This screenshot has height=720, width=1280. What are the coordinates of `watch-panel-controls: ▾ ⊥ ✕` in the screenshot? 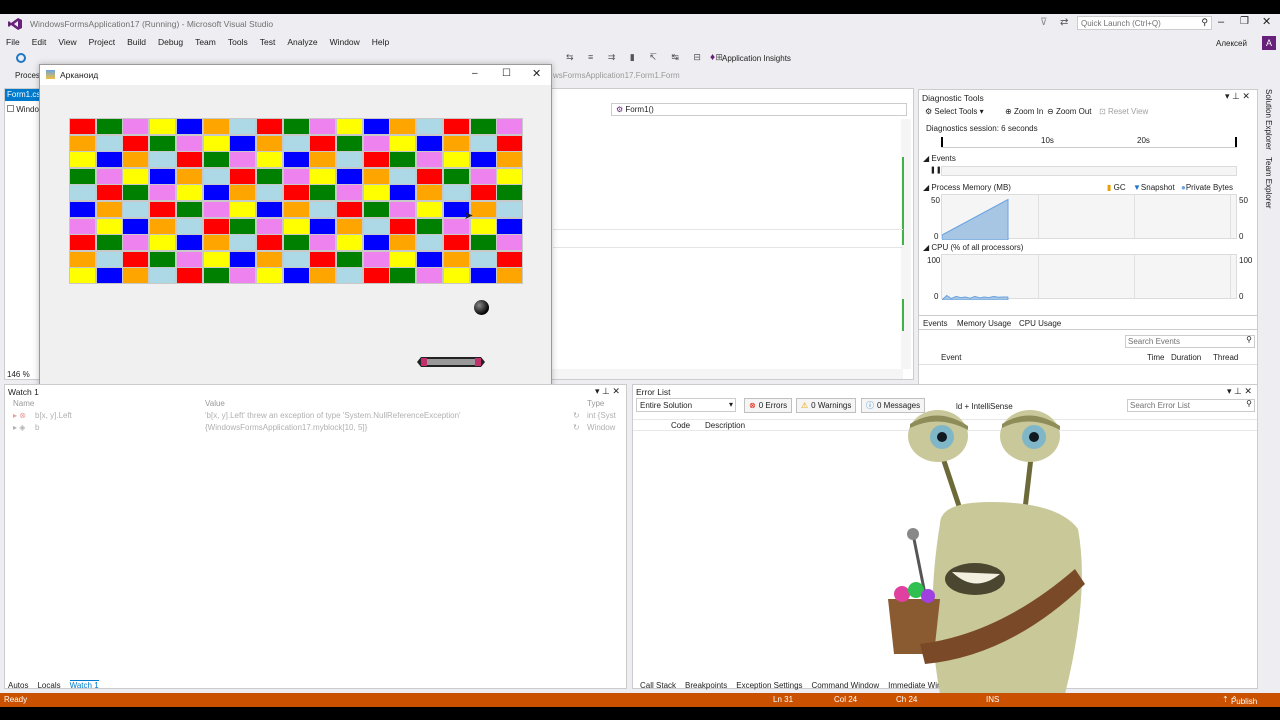 It's located at (607, 391).